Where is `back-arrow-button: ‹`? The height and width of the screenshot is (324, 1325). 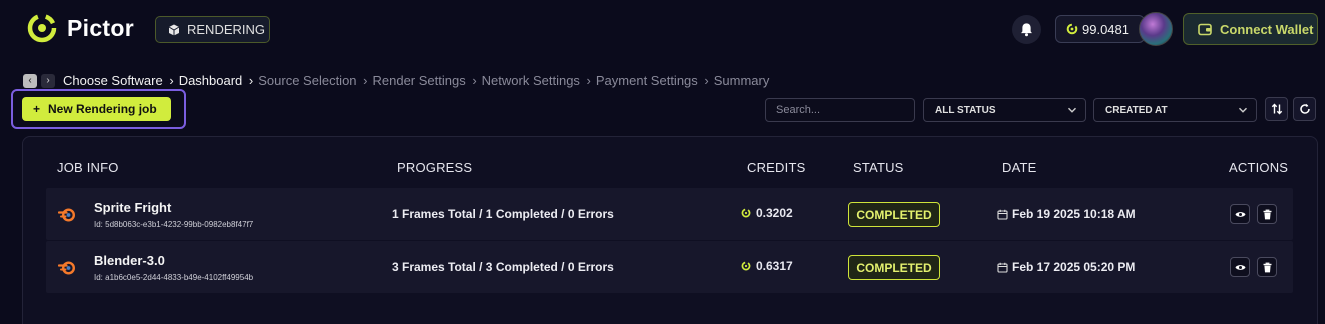 back-arrow-button: ‹ is located at coordinates (30, 80).